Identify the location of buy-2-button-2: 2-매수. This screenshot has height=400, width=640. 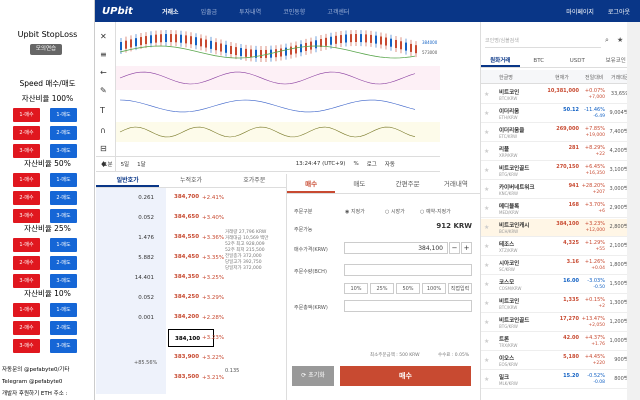
(26, 263).